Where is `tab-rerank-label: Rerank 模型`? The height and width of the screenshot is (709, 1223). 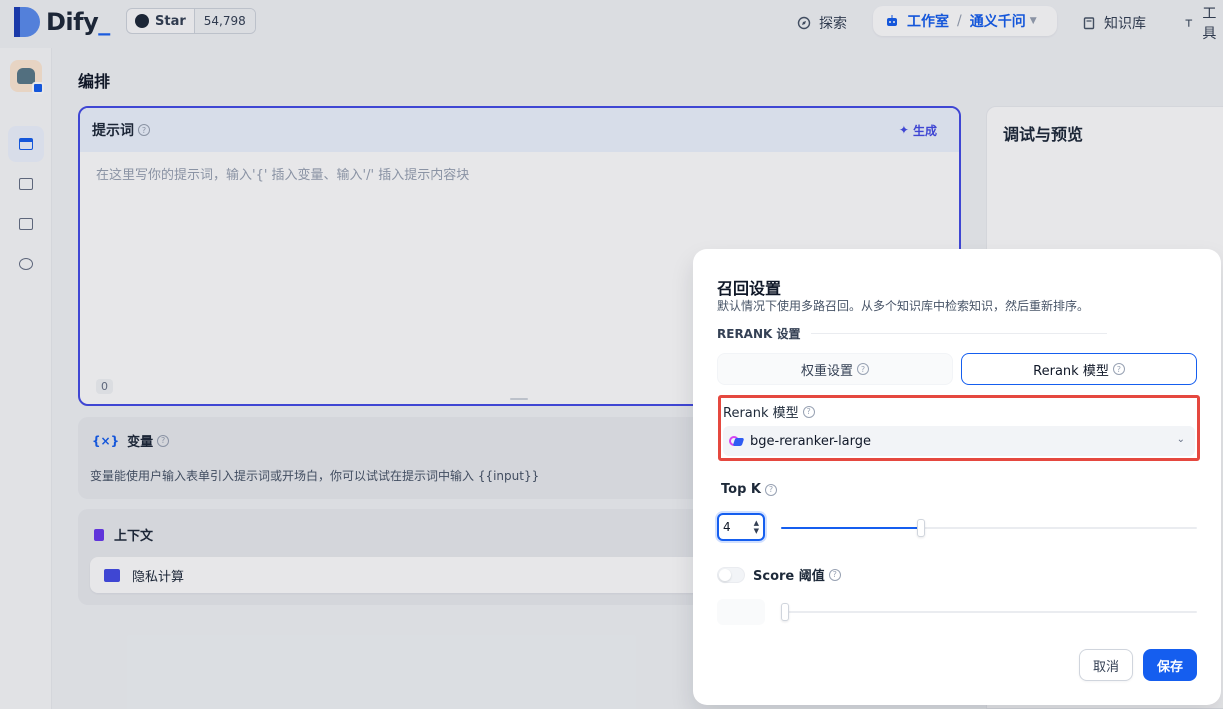
tab-rerank-label: Rerank 模型 is located at coordinates (1071, 371).